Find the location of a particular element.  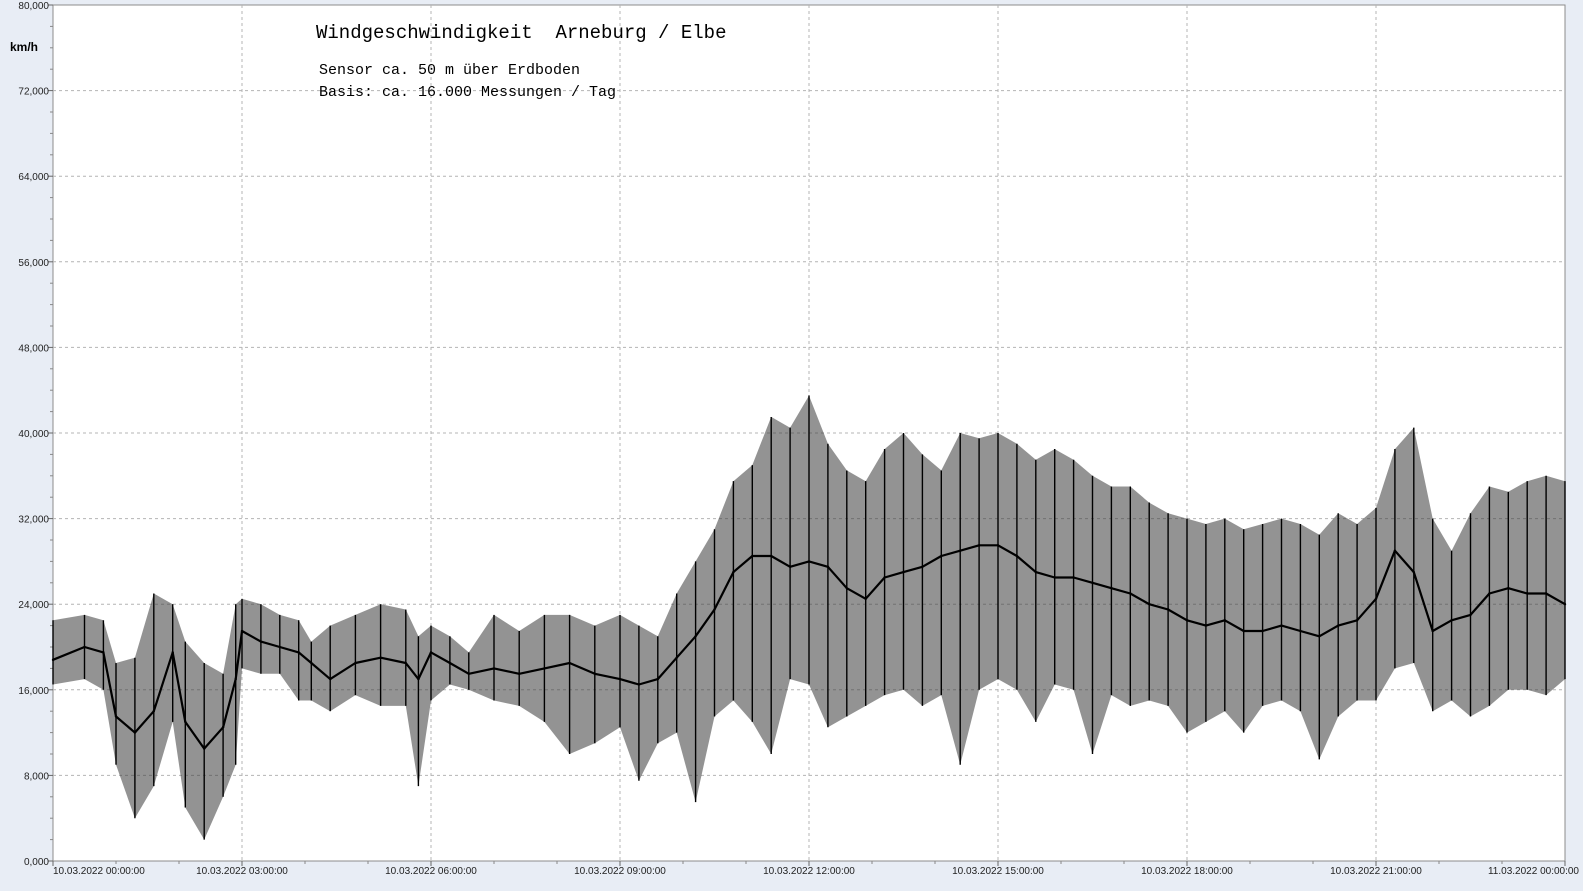

x-tick-label: 11.03.2022 00:00:00 is located at coordinates (1533, 871).